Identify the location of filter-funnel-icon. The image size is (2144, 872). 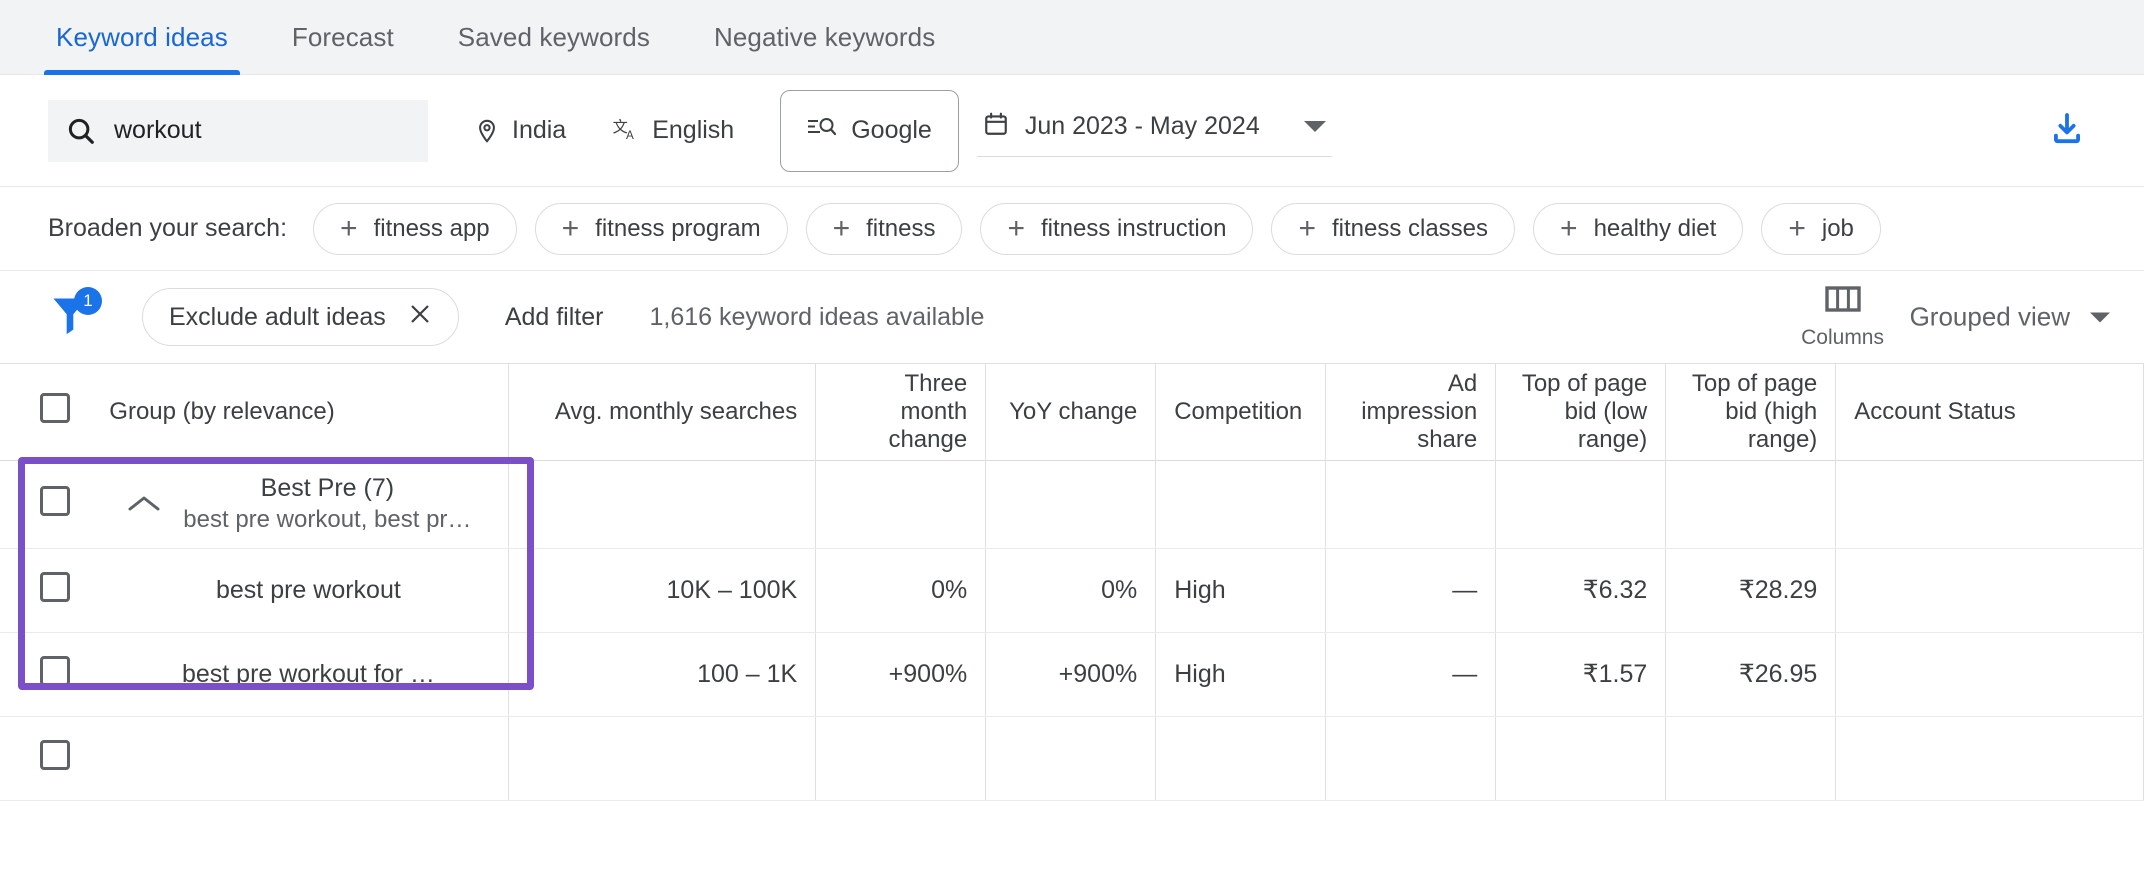
(70, 320).